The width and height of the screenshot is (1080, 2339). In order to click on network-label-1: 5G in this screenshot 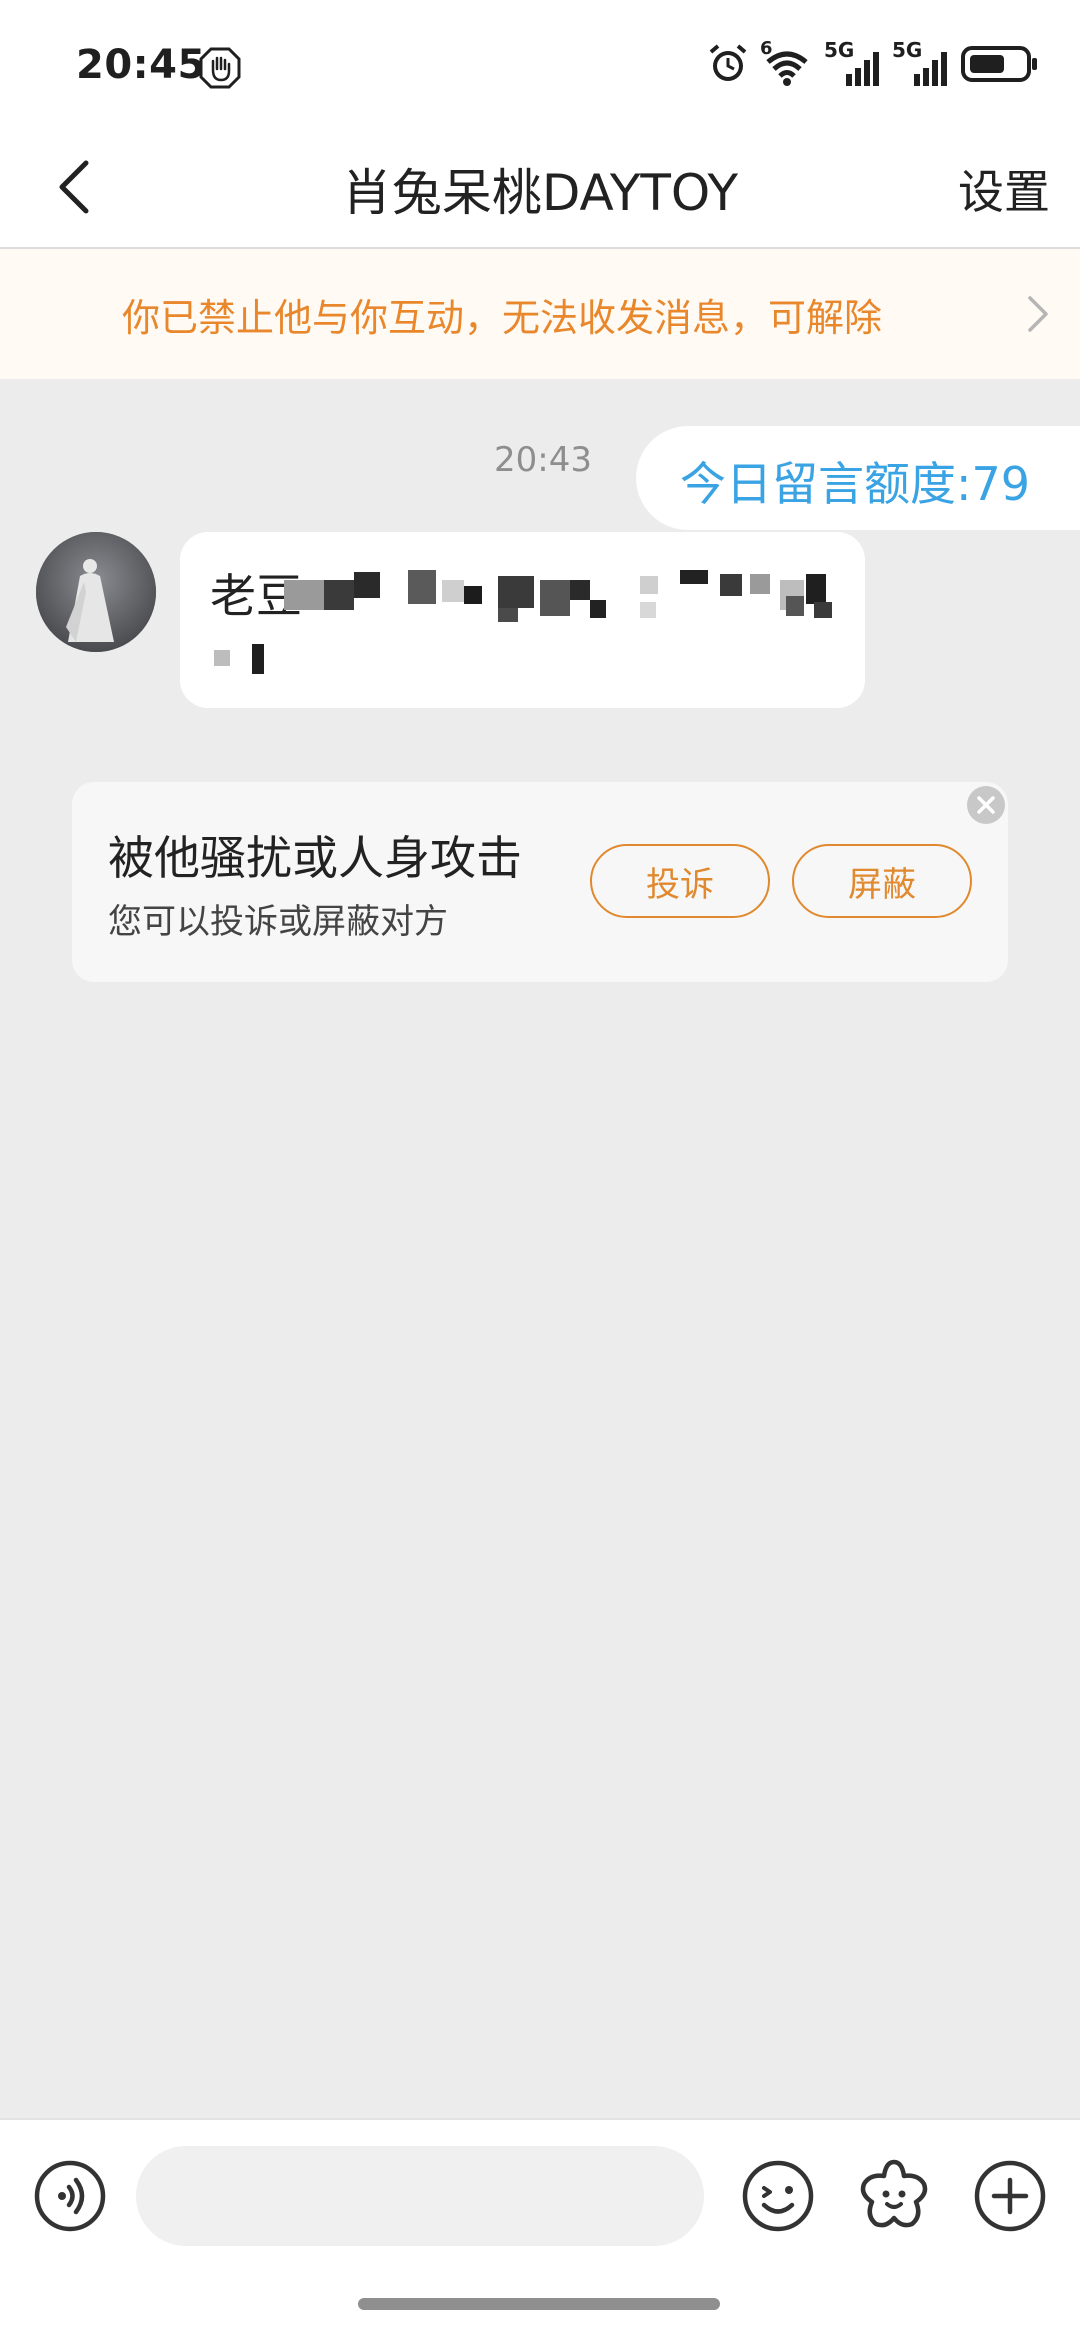, I will do `click(839, 50)`.